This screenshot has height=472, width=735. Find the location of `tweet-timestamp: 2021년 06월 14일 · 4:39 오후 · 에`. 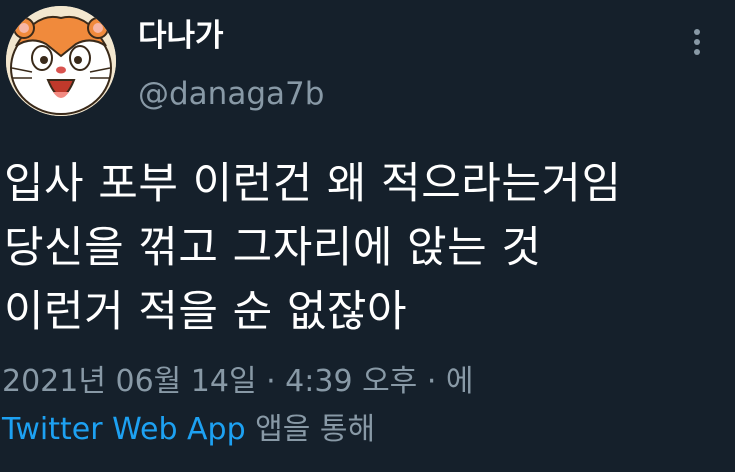

tweet-timestamp: 2021년 06월 14일 · 4:39 오후 · 에 is located at coordinates (238, 382).